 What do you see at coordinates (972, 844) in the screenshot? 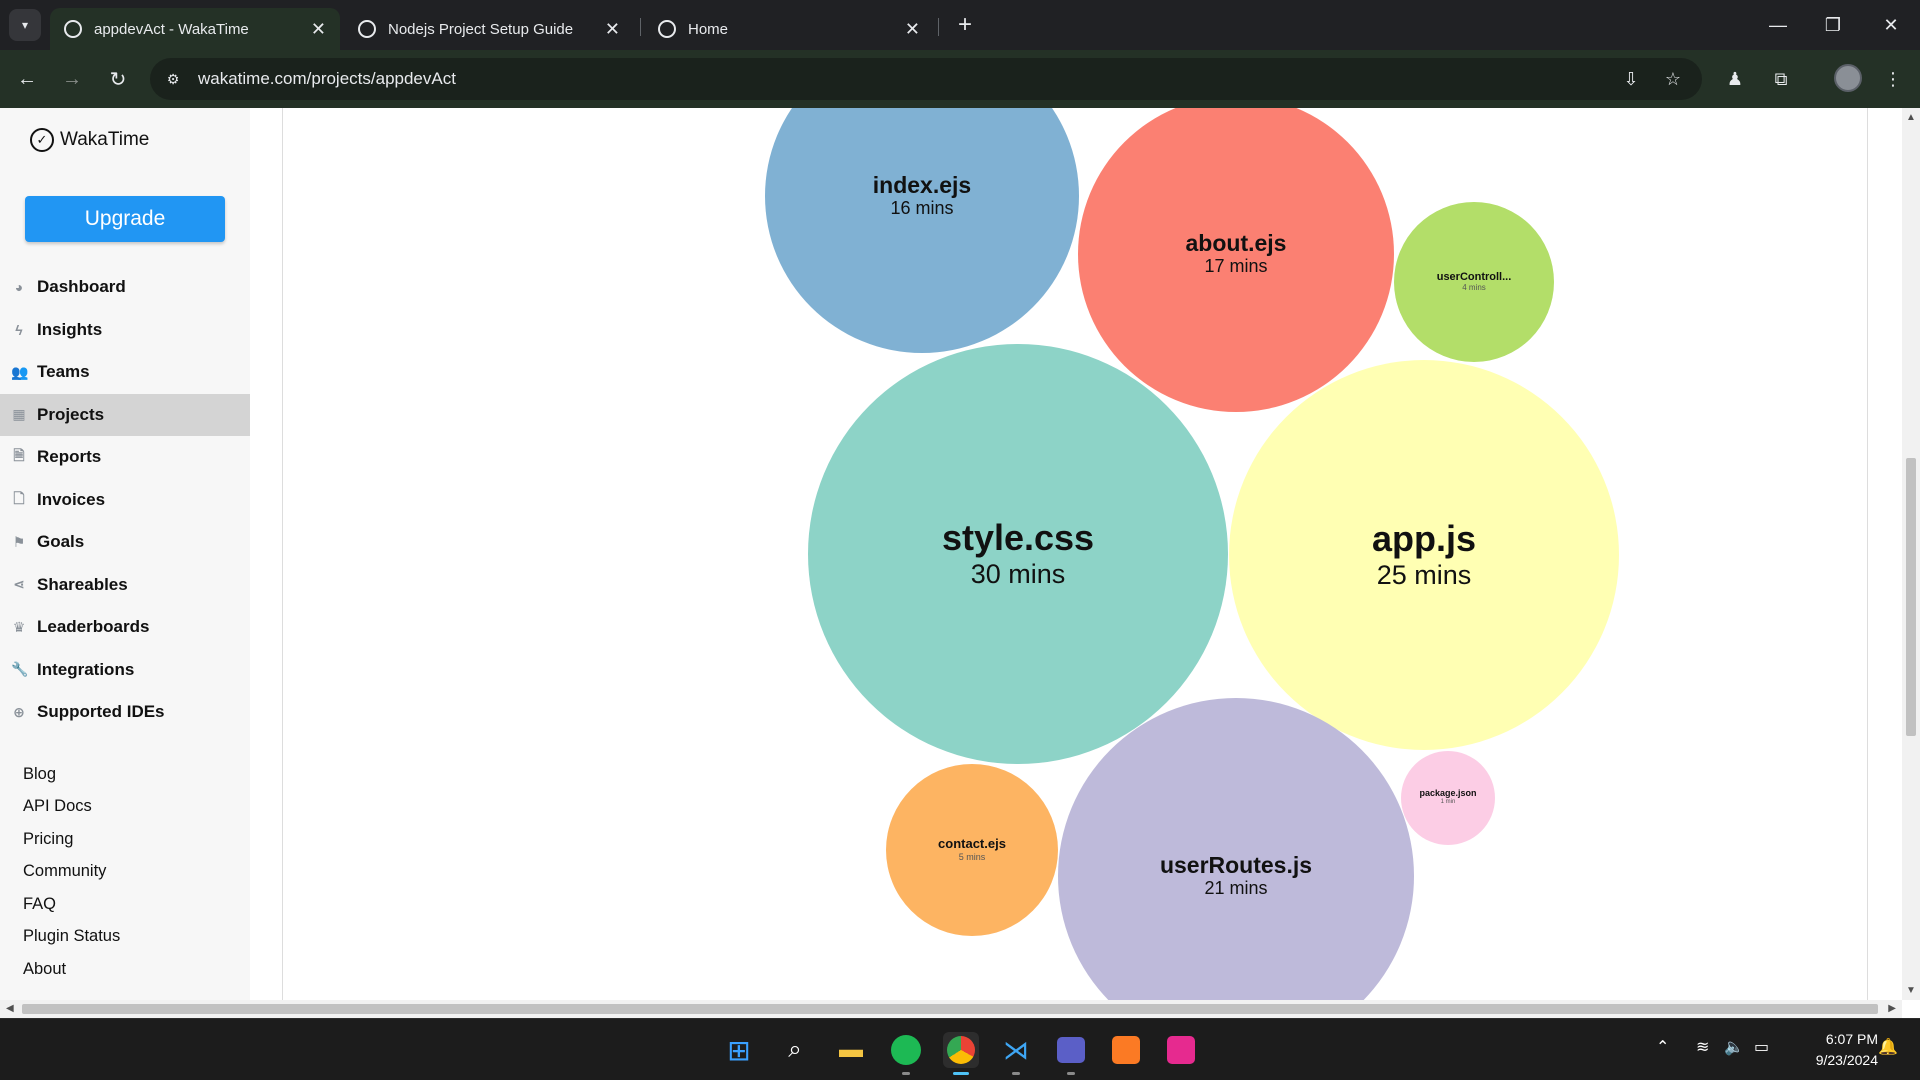
I see `bubble-file-name: contact.ejs` at bounding box center [972, 844].